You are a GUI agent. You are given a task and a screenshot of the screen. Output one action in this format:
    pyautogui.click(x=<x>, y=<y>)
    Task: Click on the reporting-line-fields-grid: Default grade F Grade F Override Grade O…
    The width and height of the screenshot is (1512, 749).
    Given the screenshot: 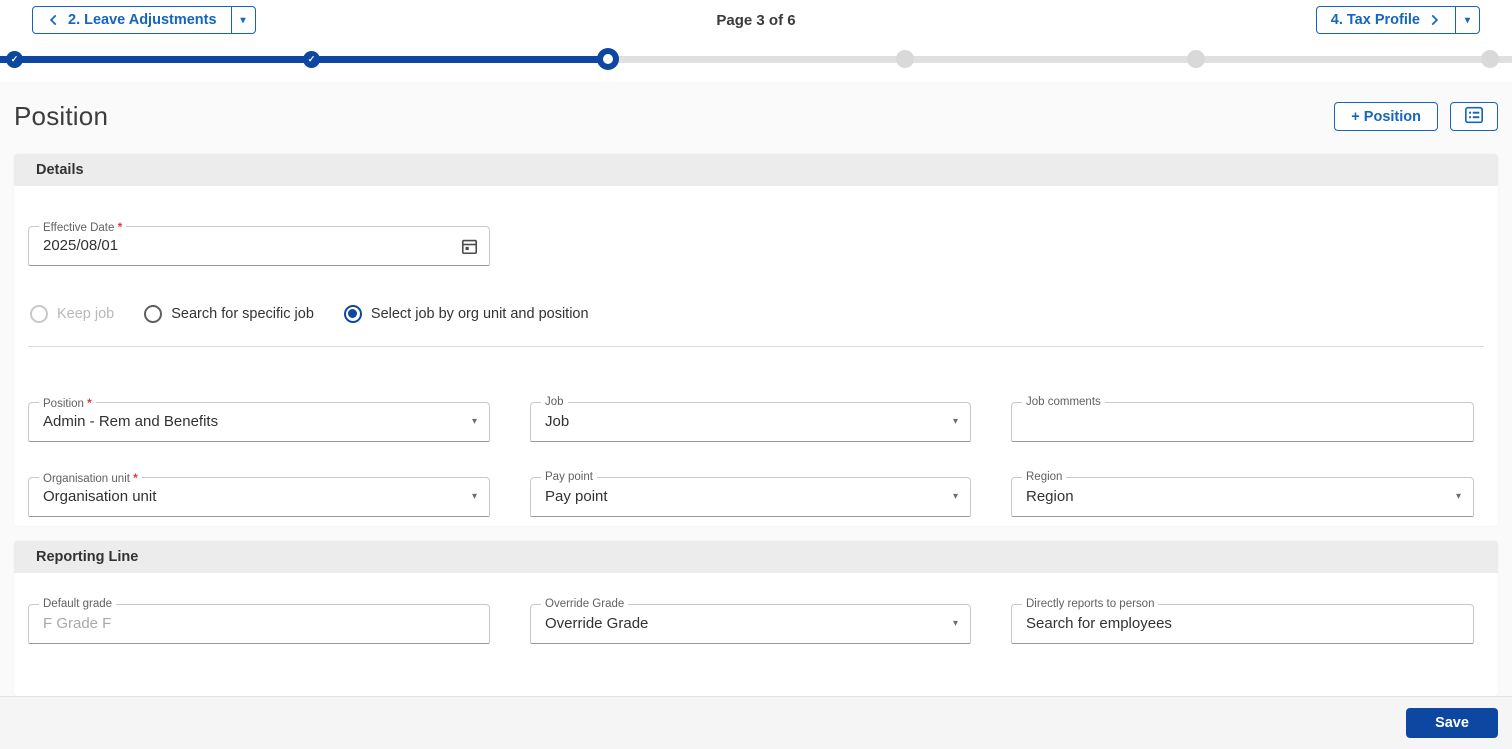 What is the action you would take?
    pyautogui.click(x=756, y=620)
    